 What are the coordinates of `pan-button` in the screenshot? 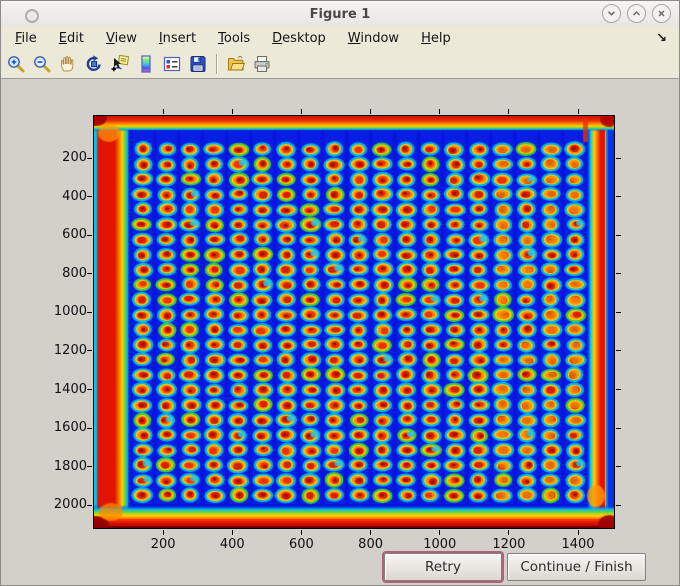 It's located at (68, 63).